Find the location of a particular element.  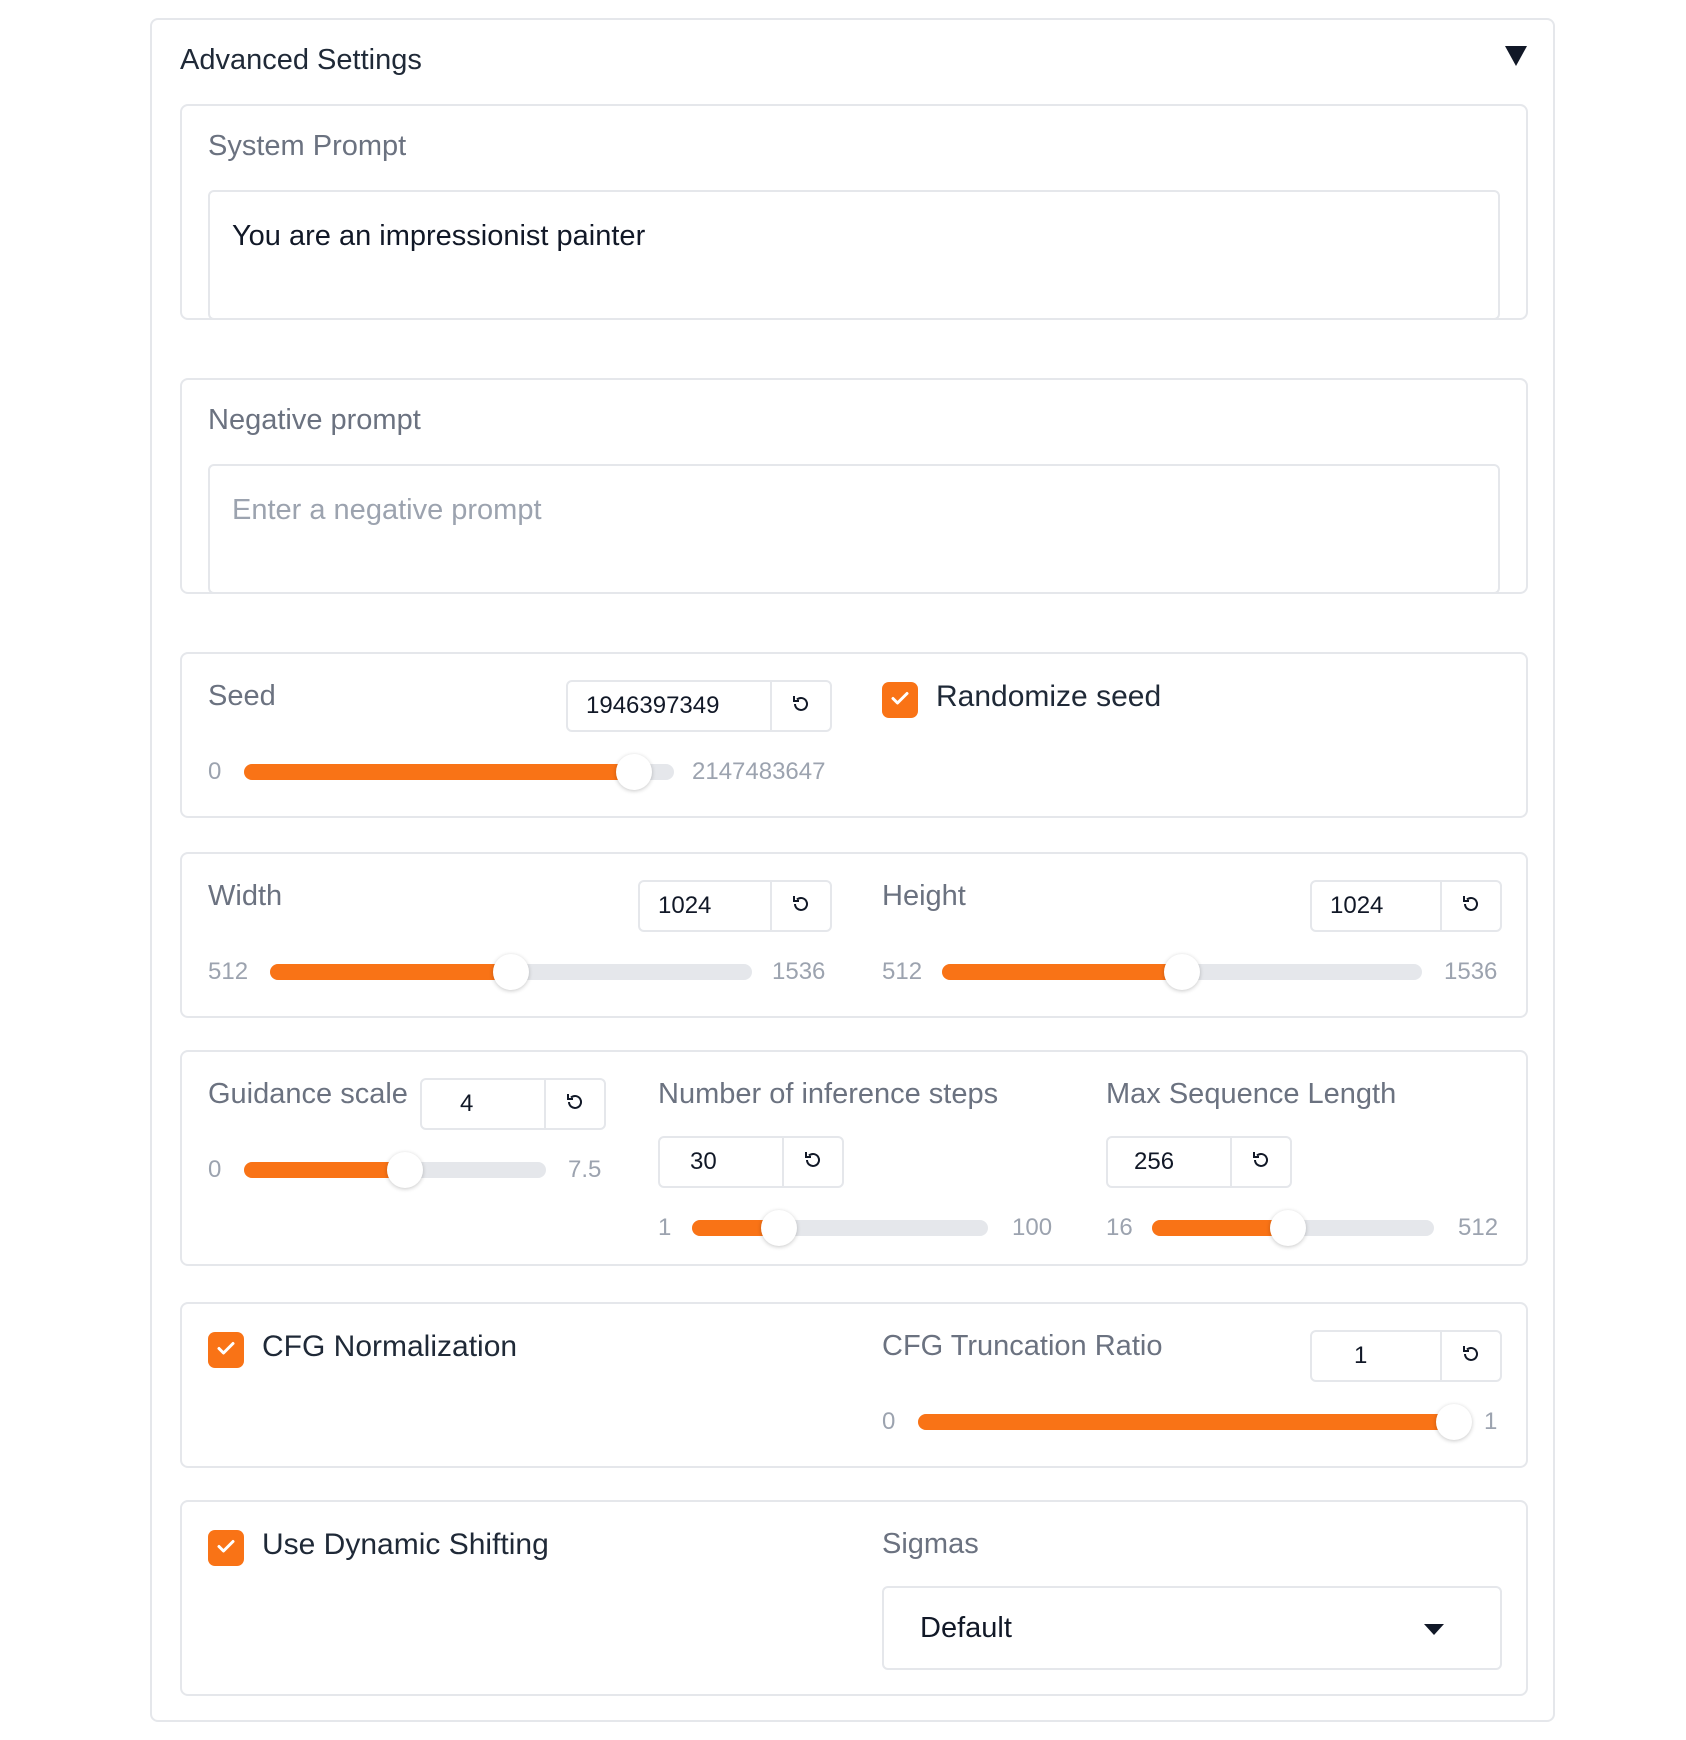

seed-number-input: 1946397349 is located at coordinates (699, 706).